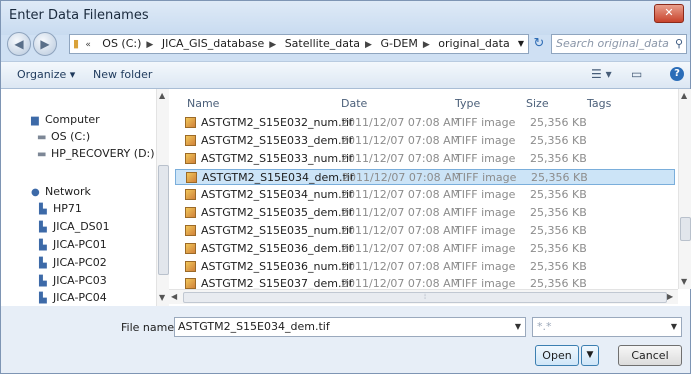  What do you see at coordinates (599, 103) in the screenshot?
I see `column-header-tags: Tags` at bounding box center [599, 103].